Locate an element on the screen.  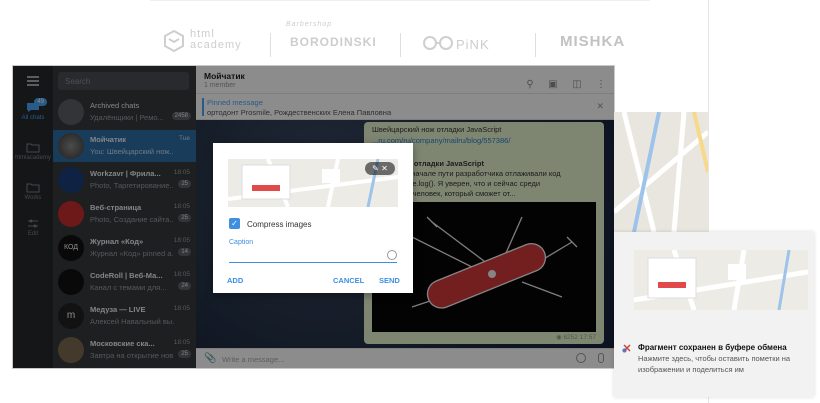
caption-input is located at coordinates (313, 256).